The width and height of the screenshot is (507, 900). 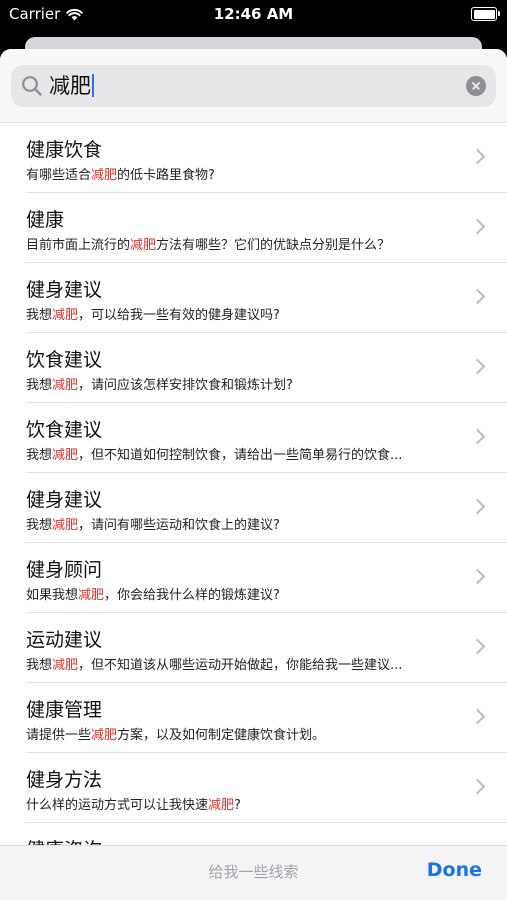 I want to click on list-item: 健康饮食有哪些适合减肥的低卡路里食物?, so click(x=266, y=158).